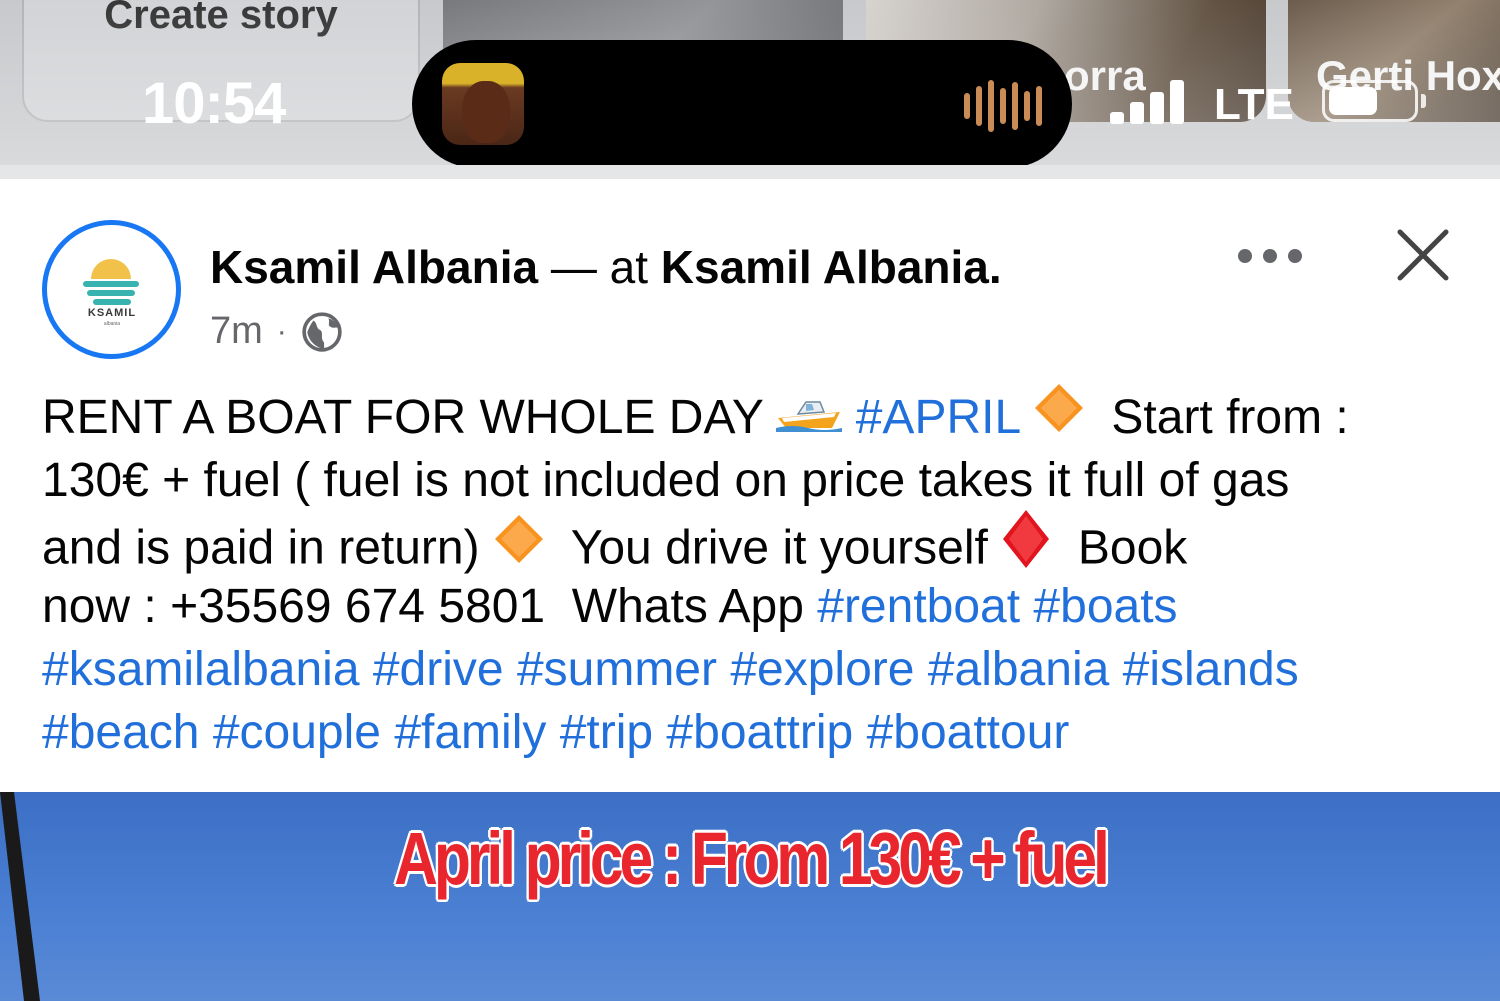 This screenshot has width=1500, height=1001. What do you see at coordinates (322, 332) in the screenshot?
I see `globe-icon` at bounding box center [322, 332].